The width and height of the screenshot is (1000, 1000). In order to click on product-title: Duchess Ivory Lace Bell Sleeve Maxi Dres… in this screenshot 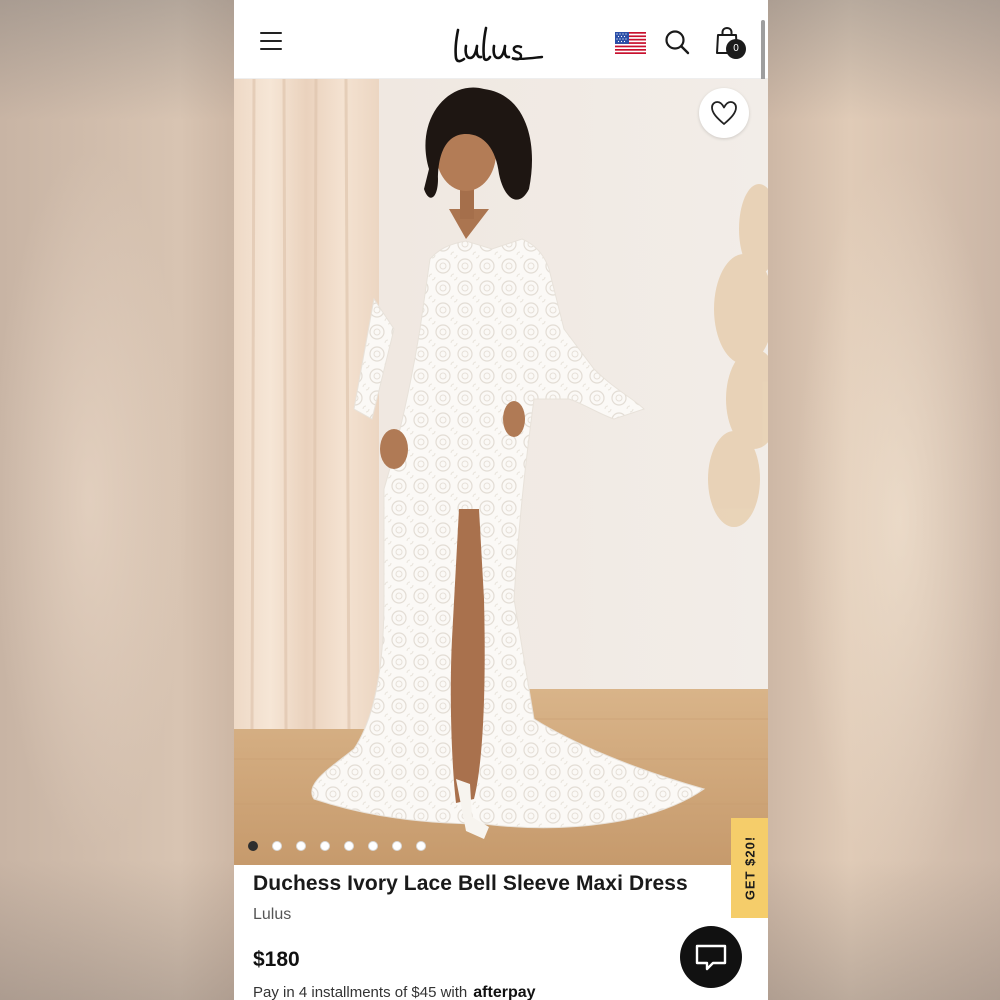, I will do `click(470, 883)`.